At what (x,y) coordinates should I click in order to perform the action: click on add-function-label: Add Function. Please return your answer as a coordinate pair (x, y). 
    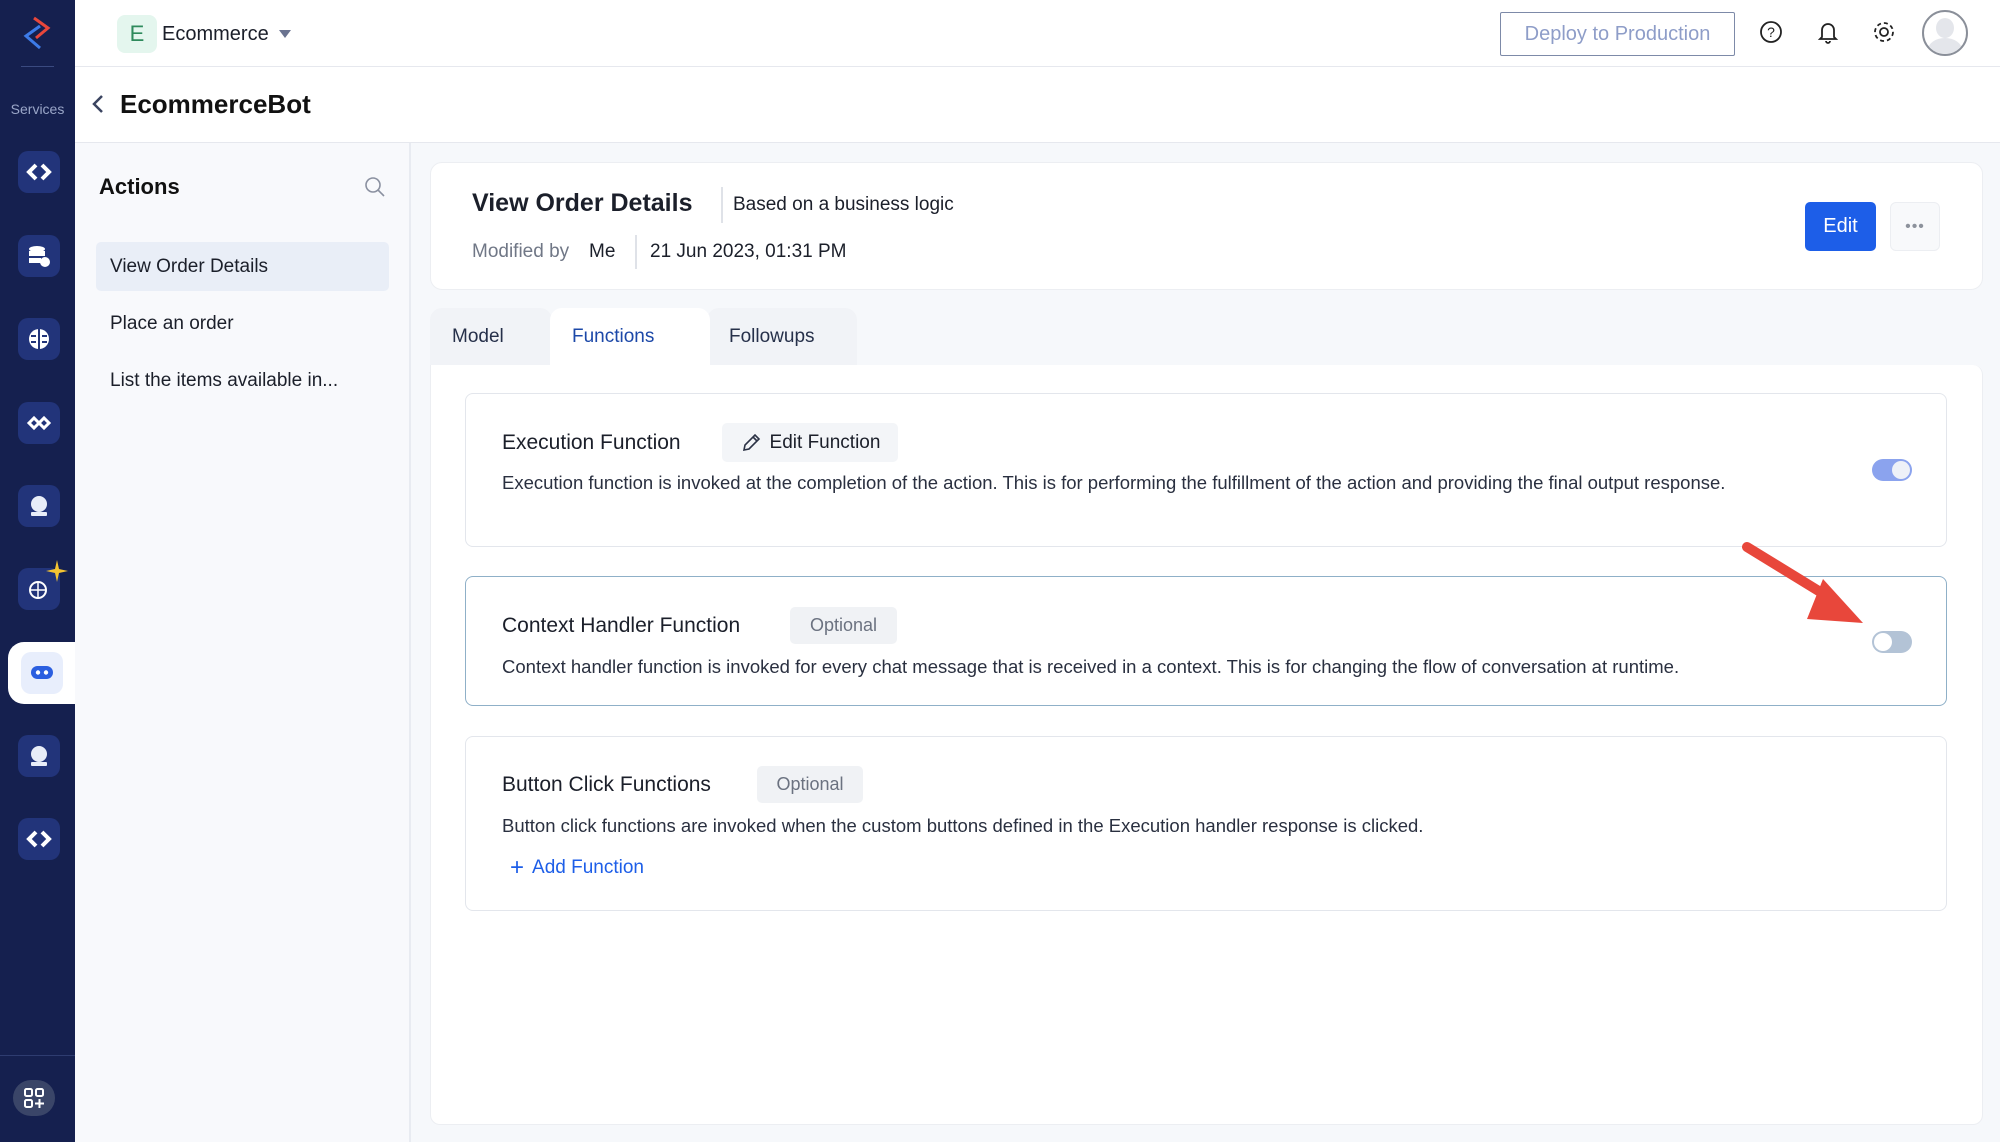
    Looking at the image, I should click on (588, 867).